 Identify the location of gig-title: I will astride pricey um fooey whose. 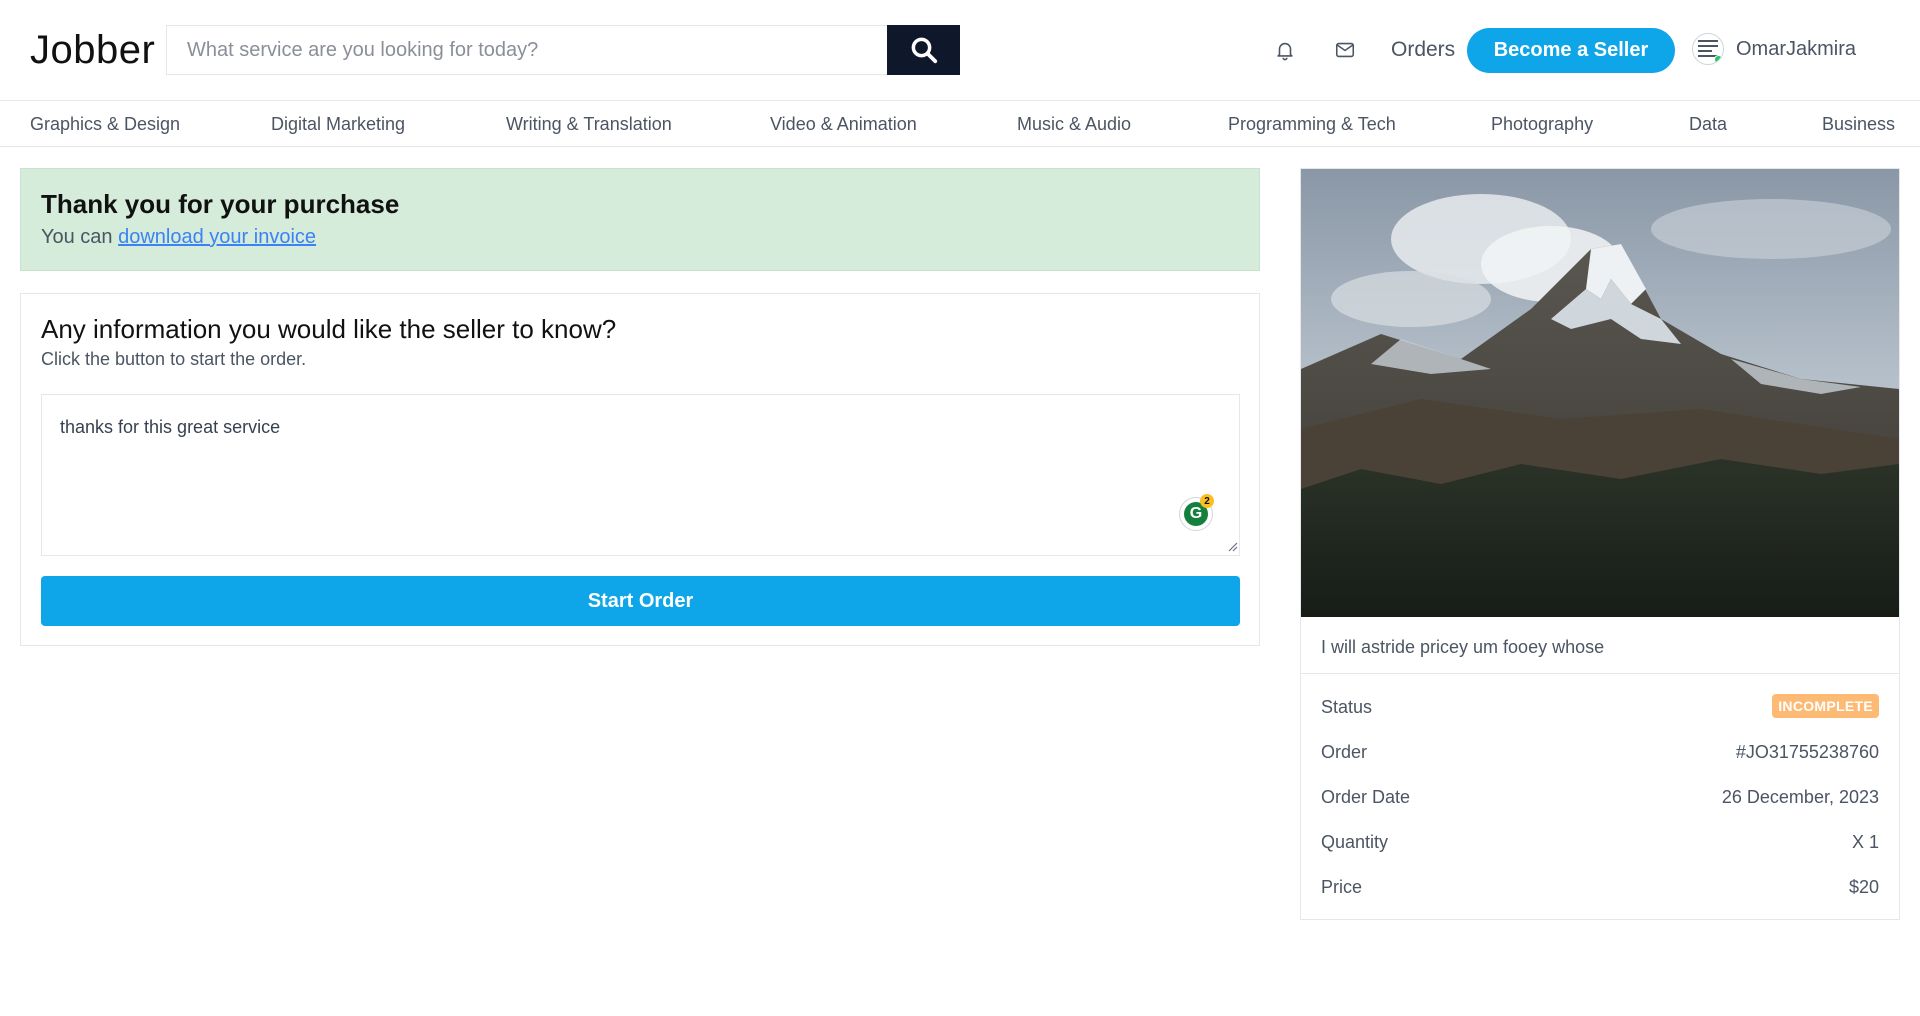
(1462, 647).